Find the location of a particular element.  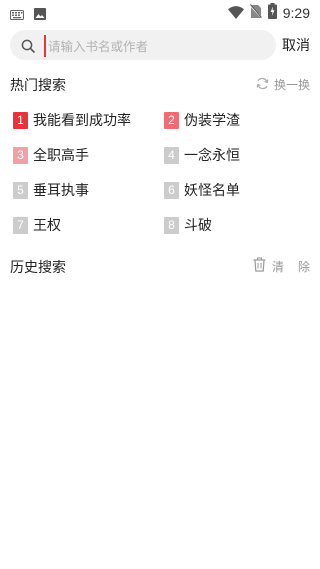

search-box is located at coordinates (143, 45).